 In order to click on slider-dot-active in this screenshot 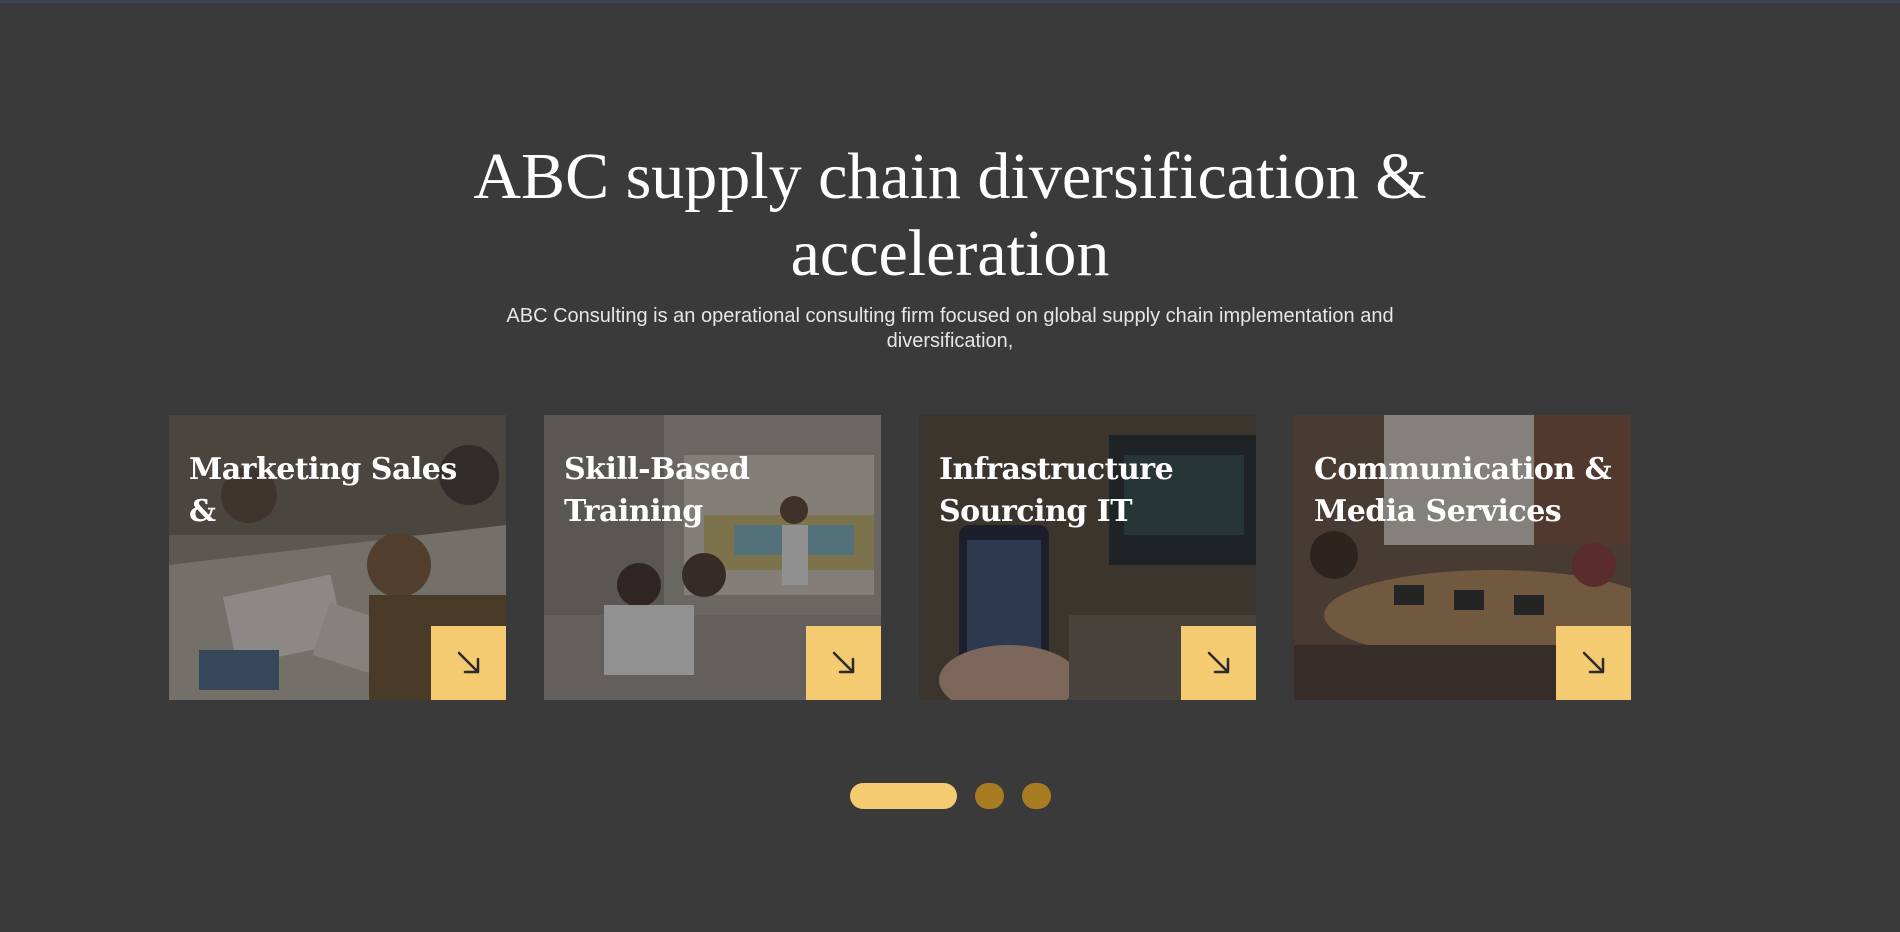, I will do `click(903, 796)`.